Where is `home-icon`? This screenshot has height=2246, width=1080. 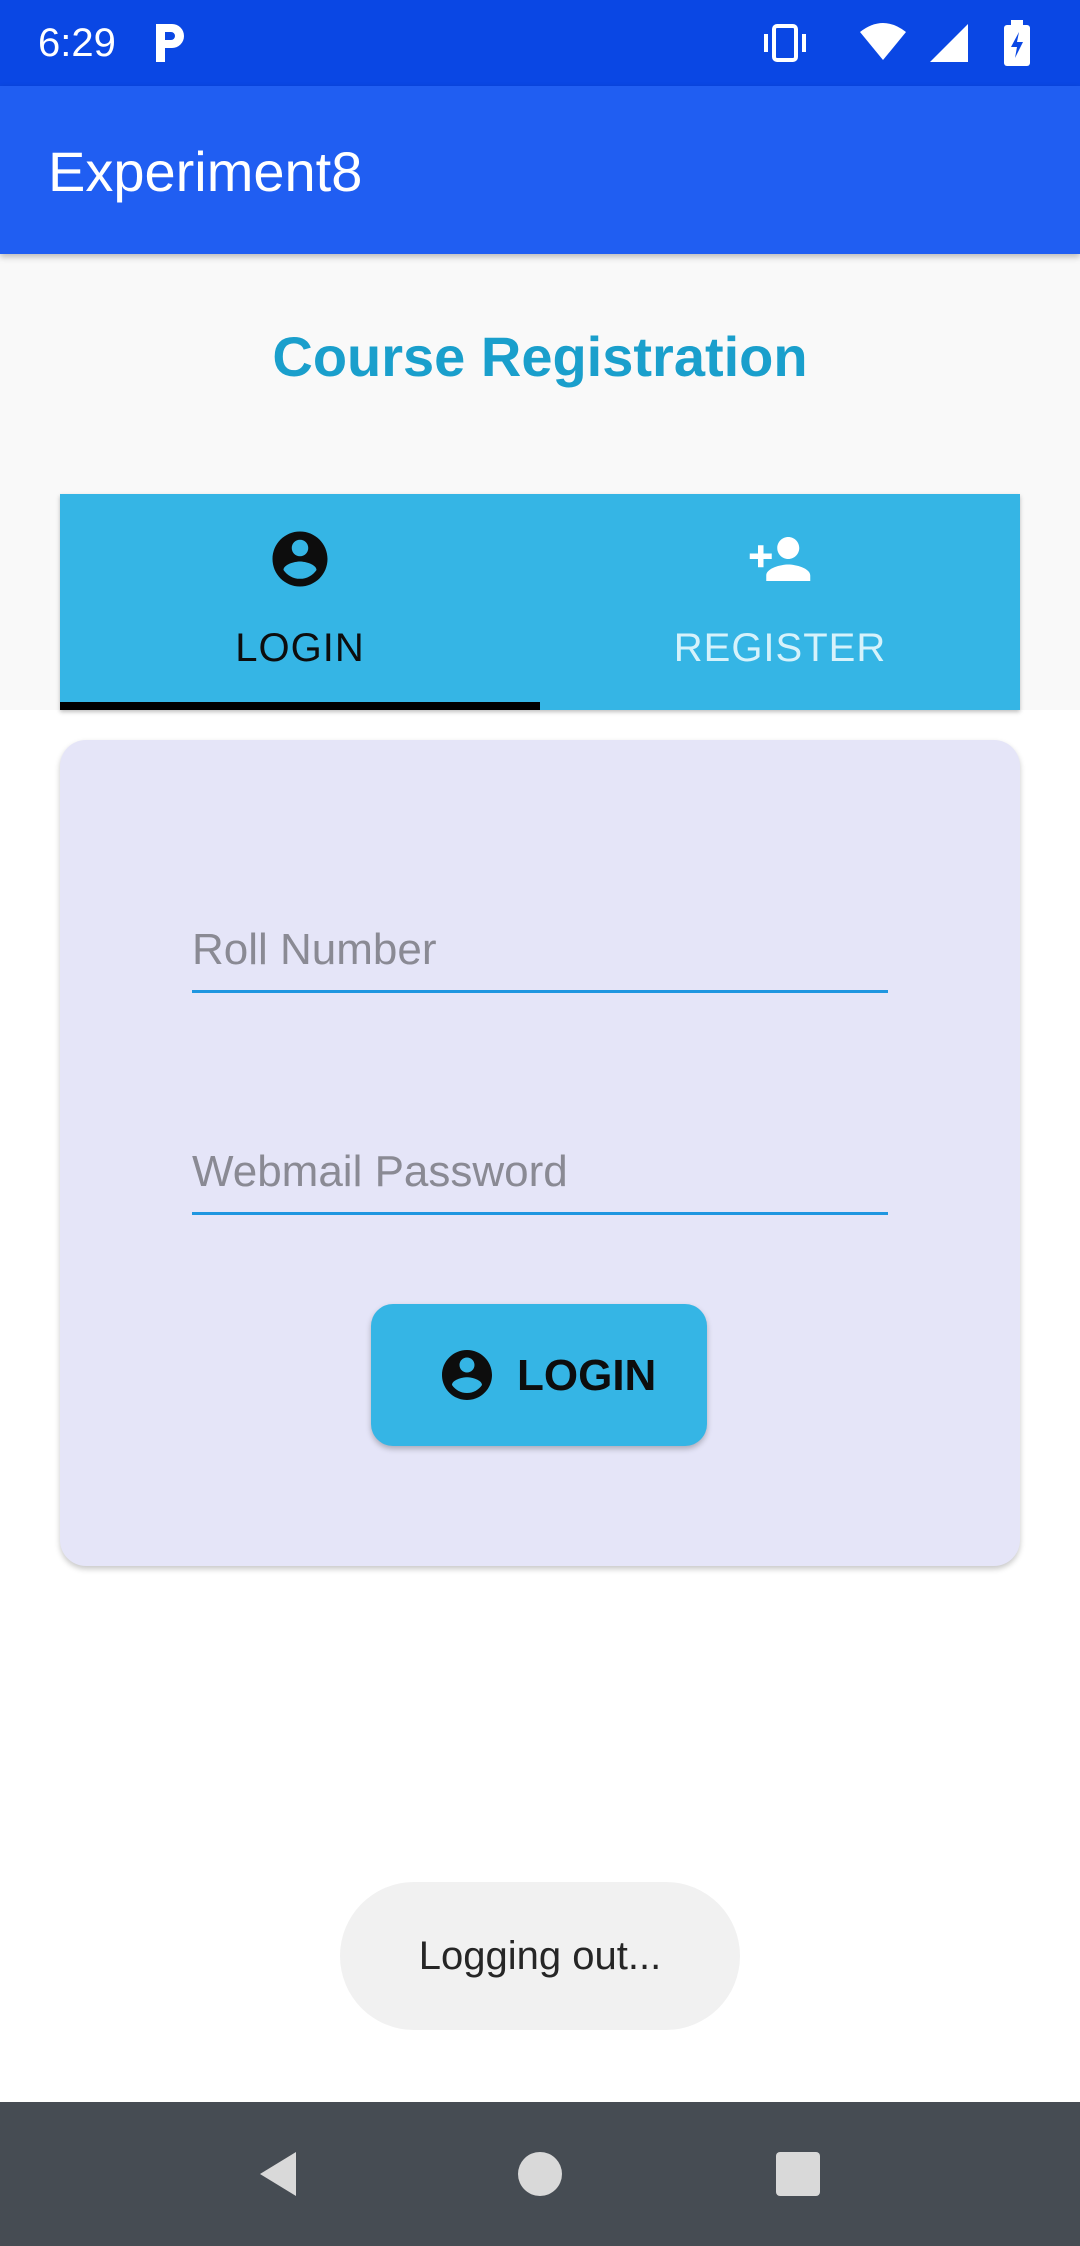
home-icon is located at coordinates (540, 2174).